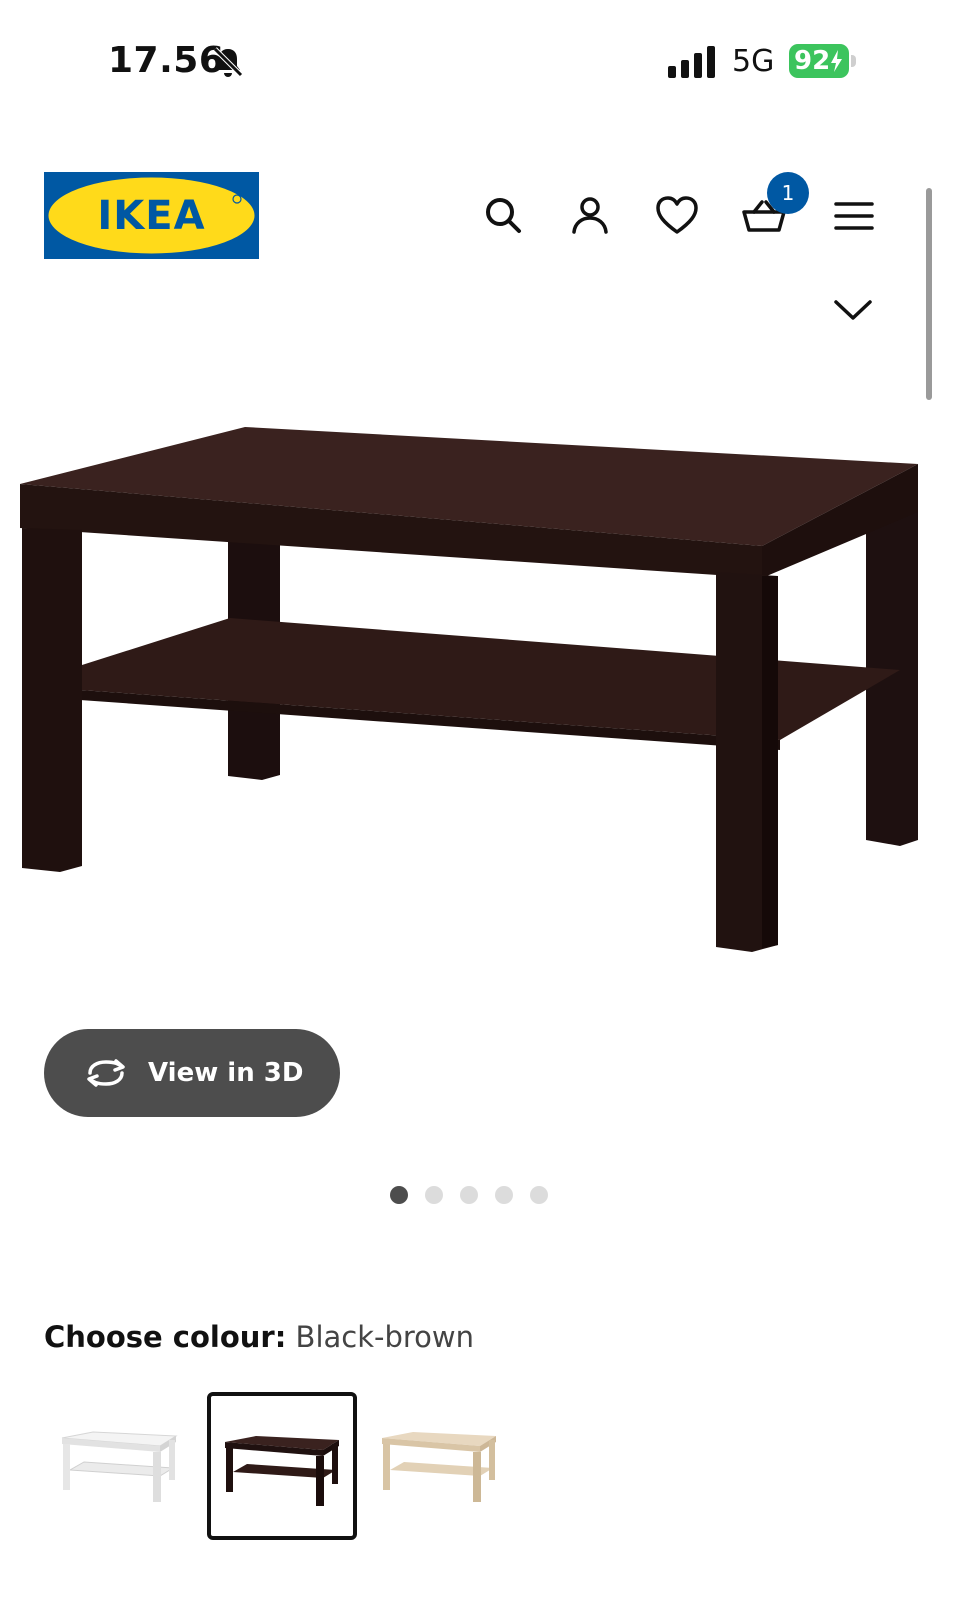  I want to click on ikea-logo: IKEA, so click(151, 215).